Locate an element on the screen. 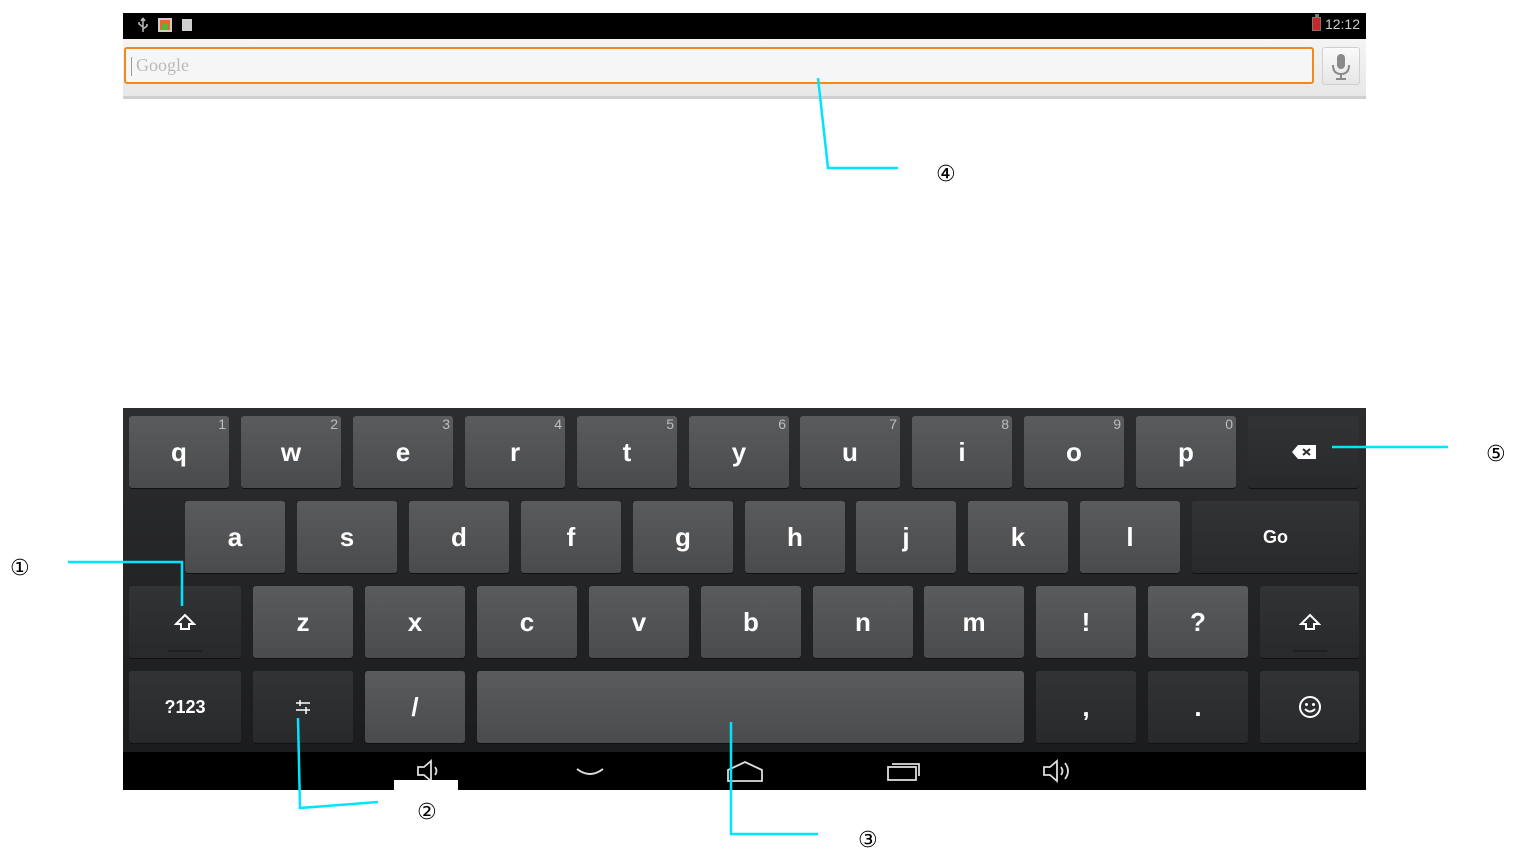 This screenshot has width=1514, height=853. backspace-icon is located at coordinates (1303, 452).